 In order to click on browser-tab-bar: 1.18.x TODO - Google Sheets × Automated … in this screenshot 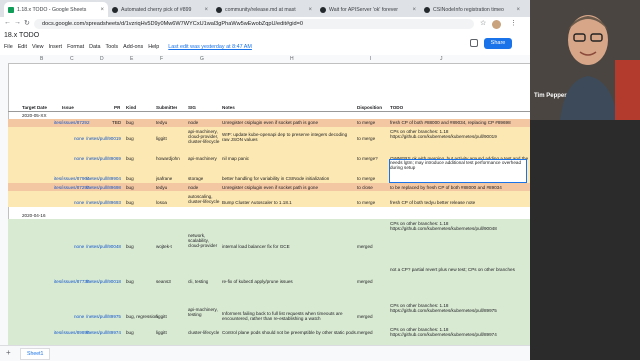, I will do `click(265, 8)`.